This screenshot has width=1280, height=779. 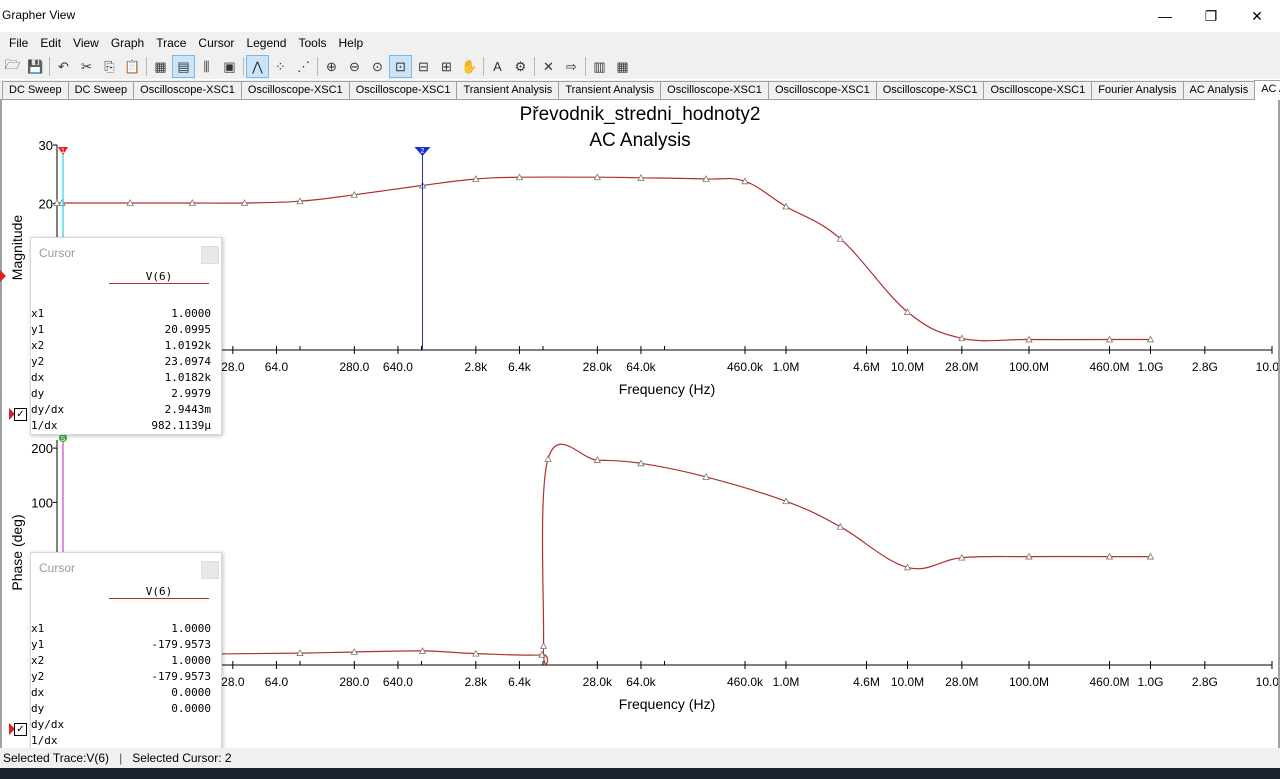 I want to click on status-bar: Selected Trace:V(6) | Selected Cursor: 2, so click(x=640, y=758).